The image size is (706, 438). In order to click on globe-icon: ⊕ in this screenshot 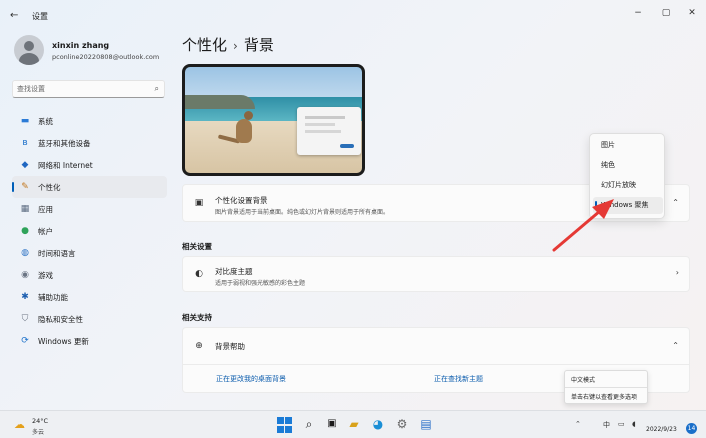, I will do `click(199, 346)`.